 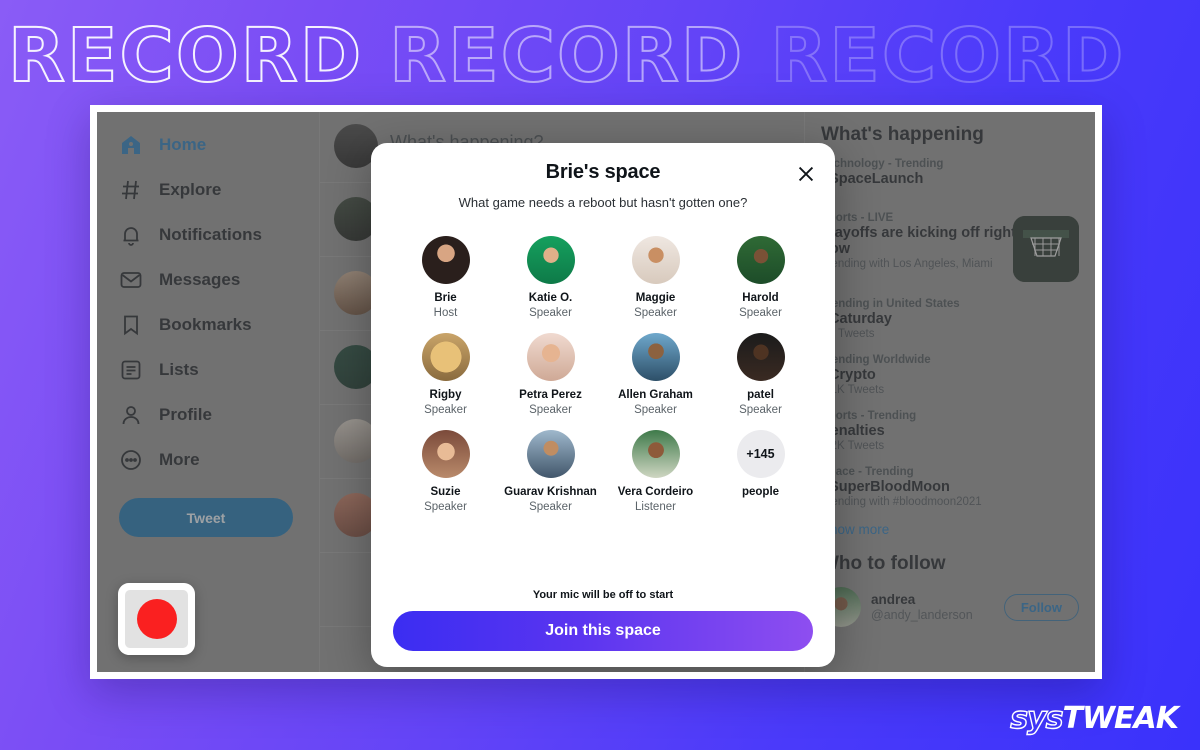 What do you see at coordinates (190, 189) in the screenshot?
I see `sidebar-item-label: Explore` at bounding box center [190, 189].